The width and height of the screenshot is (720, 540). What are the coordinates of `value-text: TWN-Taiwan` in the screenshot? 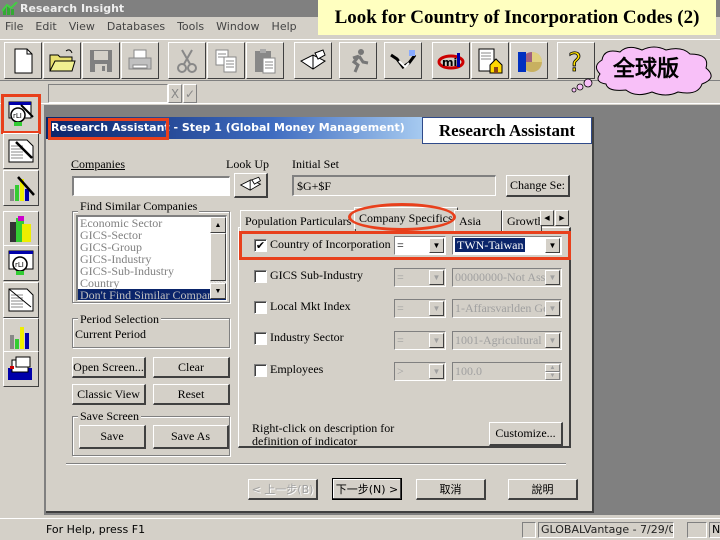 It's located at (490, 245).